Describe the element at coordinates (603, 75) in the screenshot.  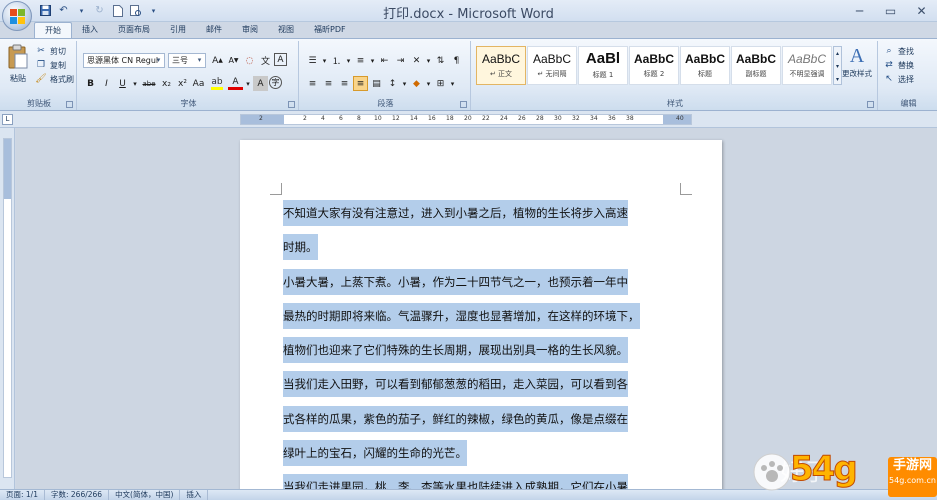
I see `style-name: 标题 1` at that location.